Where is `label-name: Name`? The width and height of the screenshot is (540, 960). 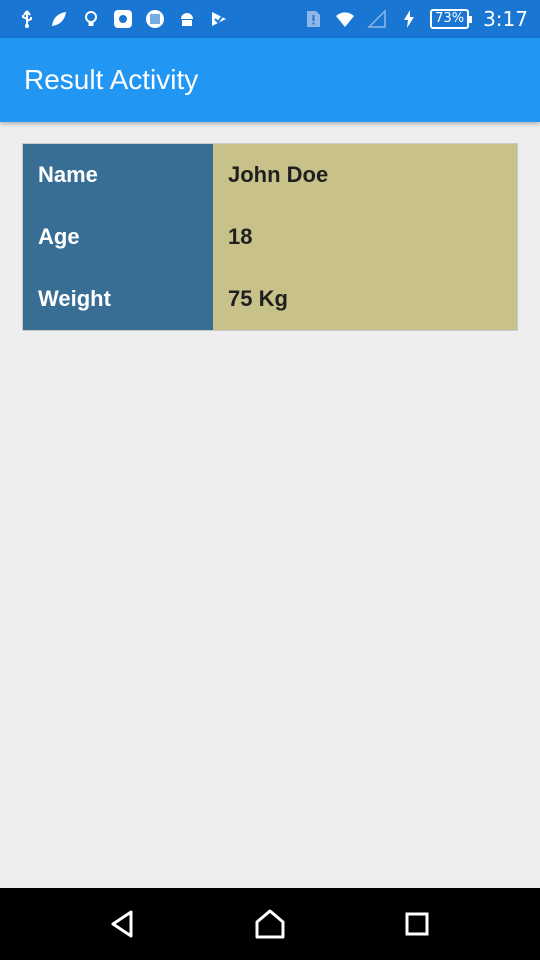
label-name: Name is located at coordinates (68, 174).